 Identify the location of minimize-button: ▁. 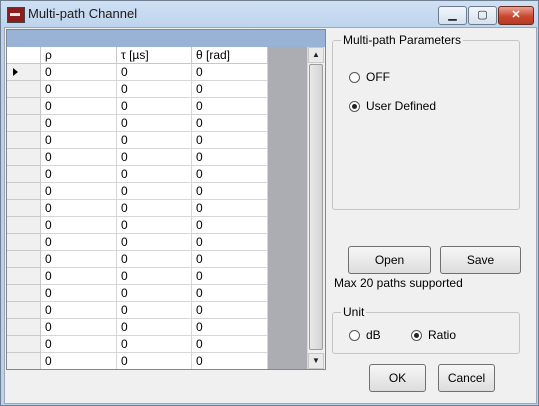
(452, 15).